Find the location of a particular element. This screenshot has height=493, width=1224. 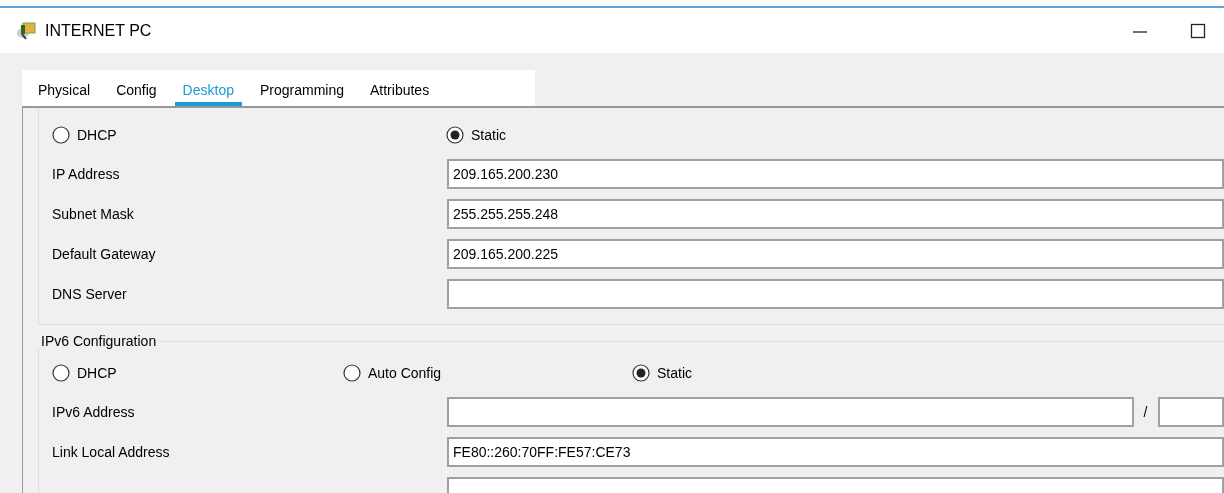

window-title: INTERNET PC is located at coordinates (98, 30).